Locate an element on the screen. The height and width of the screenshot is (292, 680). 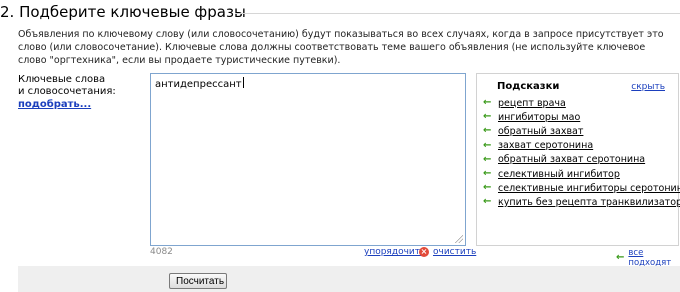
section-header: 2. Подберите ключевые фразы is located at coordinates (340, 13).